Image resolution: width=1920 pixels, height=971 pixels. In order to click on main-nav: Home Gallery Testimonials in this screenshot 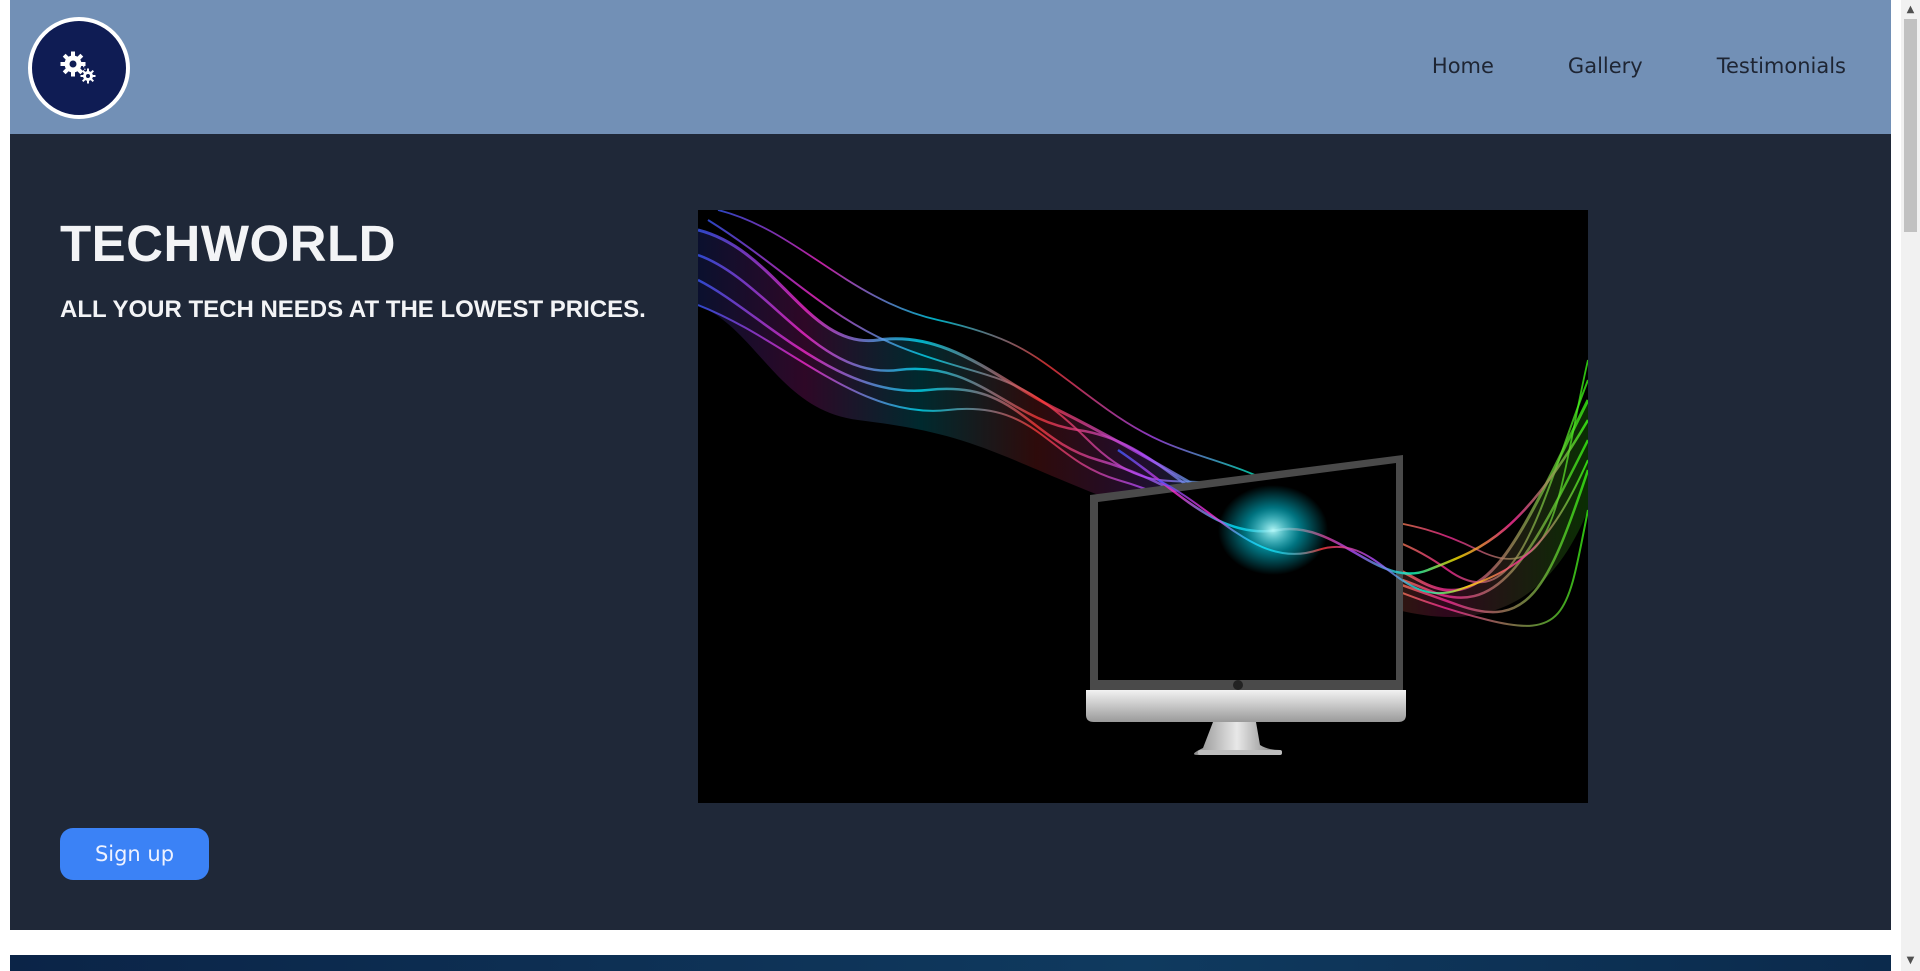, I will do `click(1602, 65)`.